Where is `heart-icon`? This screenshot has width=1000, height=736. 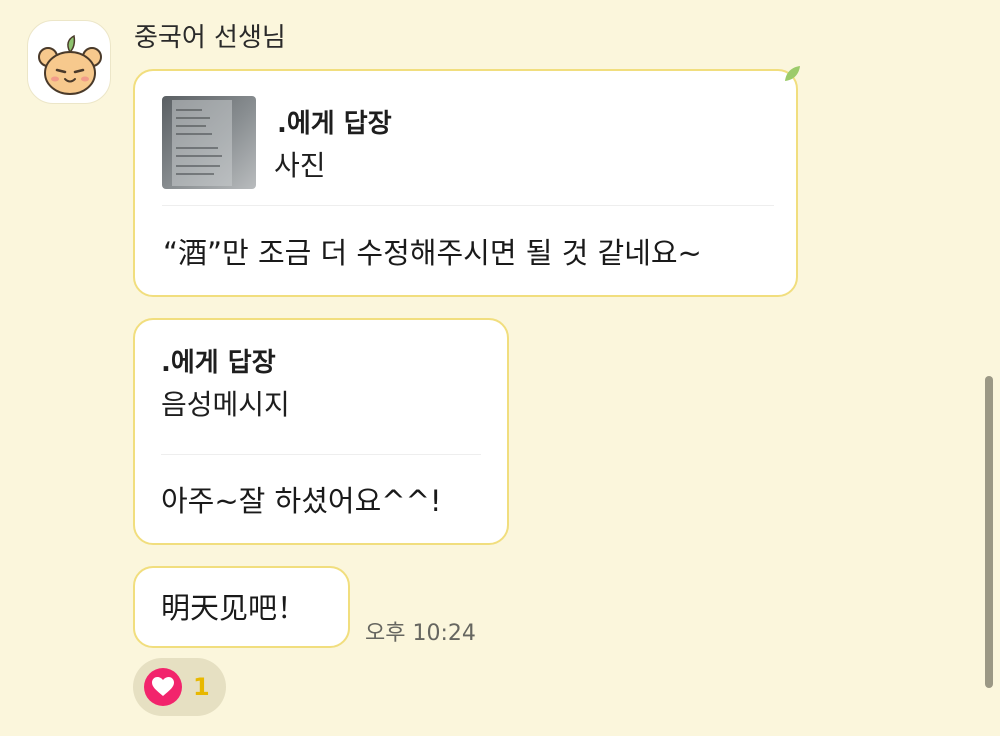
heart-icon is located at coordinates (163, 687).